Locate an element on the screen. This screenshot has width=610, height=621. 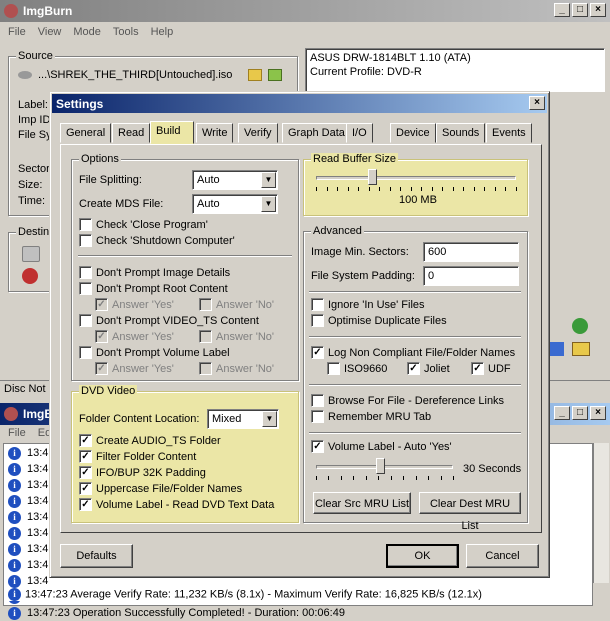
menu-file: File is located at coordinates (17, 32).